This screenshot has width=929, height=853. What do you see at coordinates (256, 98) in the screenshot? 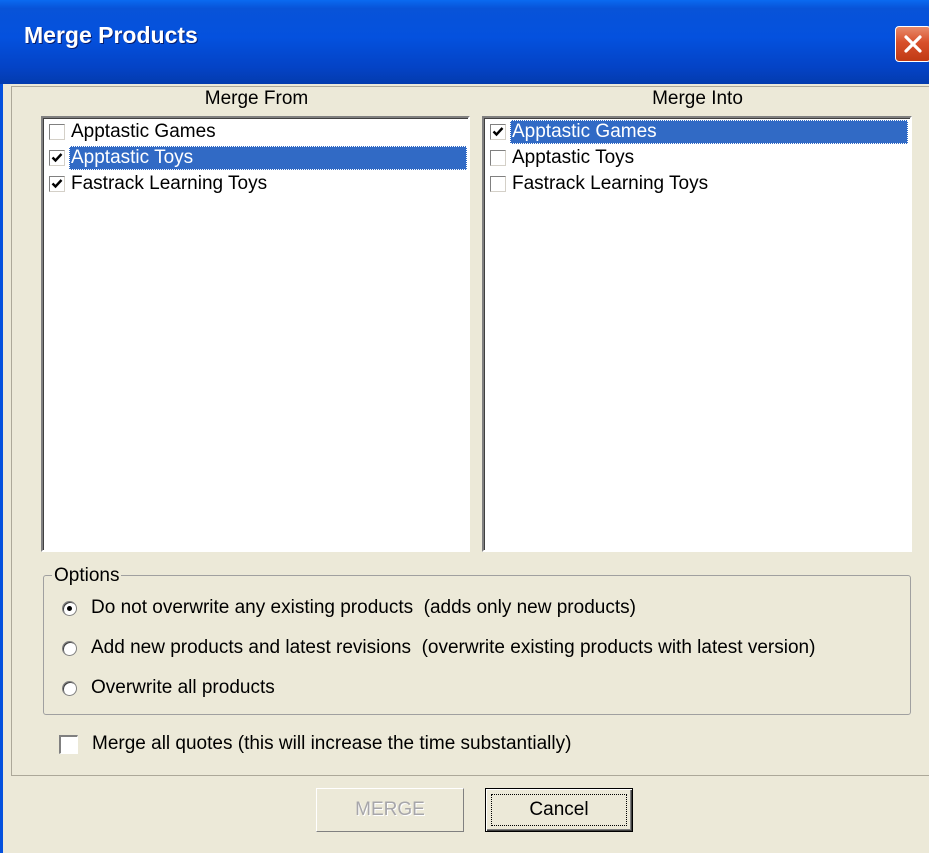
I see `merge-from-header: Merge From` at bounding box center [256, 98].